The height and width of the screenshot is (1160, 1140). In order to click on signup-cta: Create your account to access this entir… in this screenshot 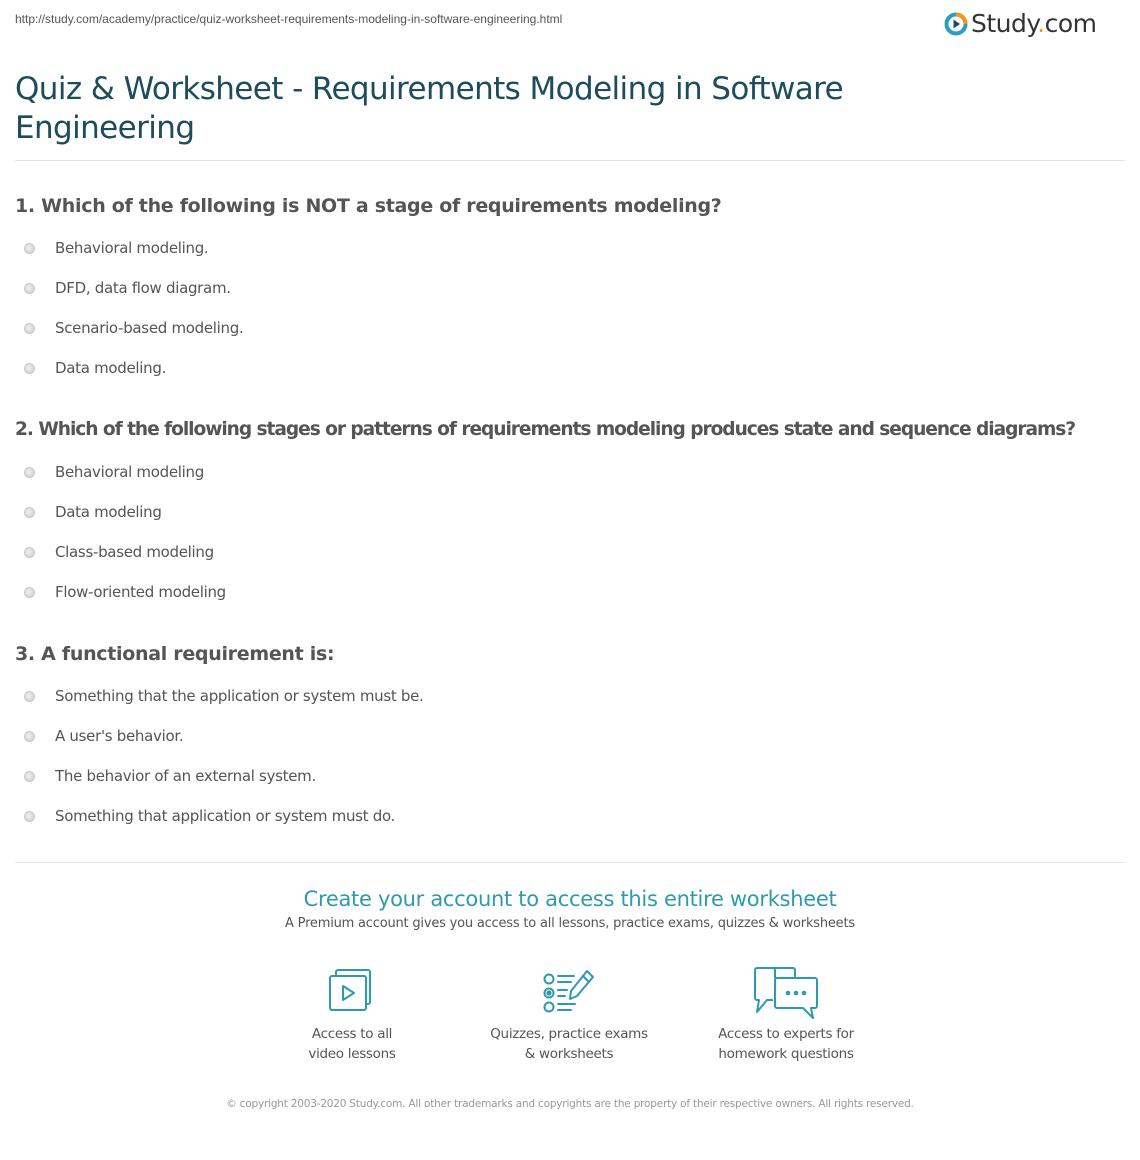, I will do `click(570, 909)`.